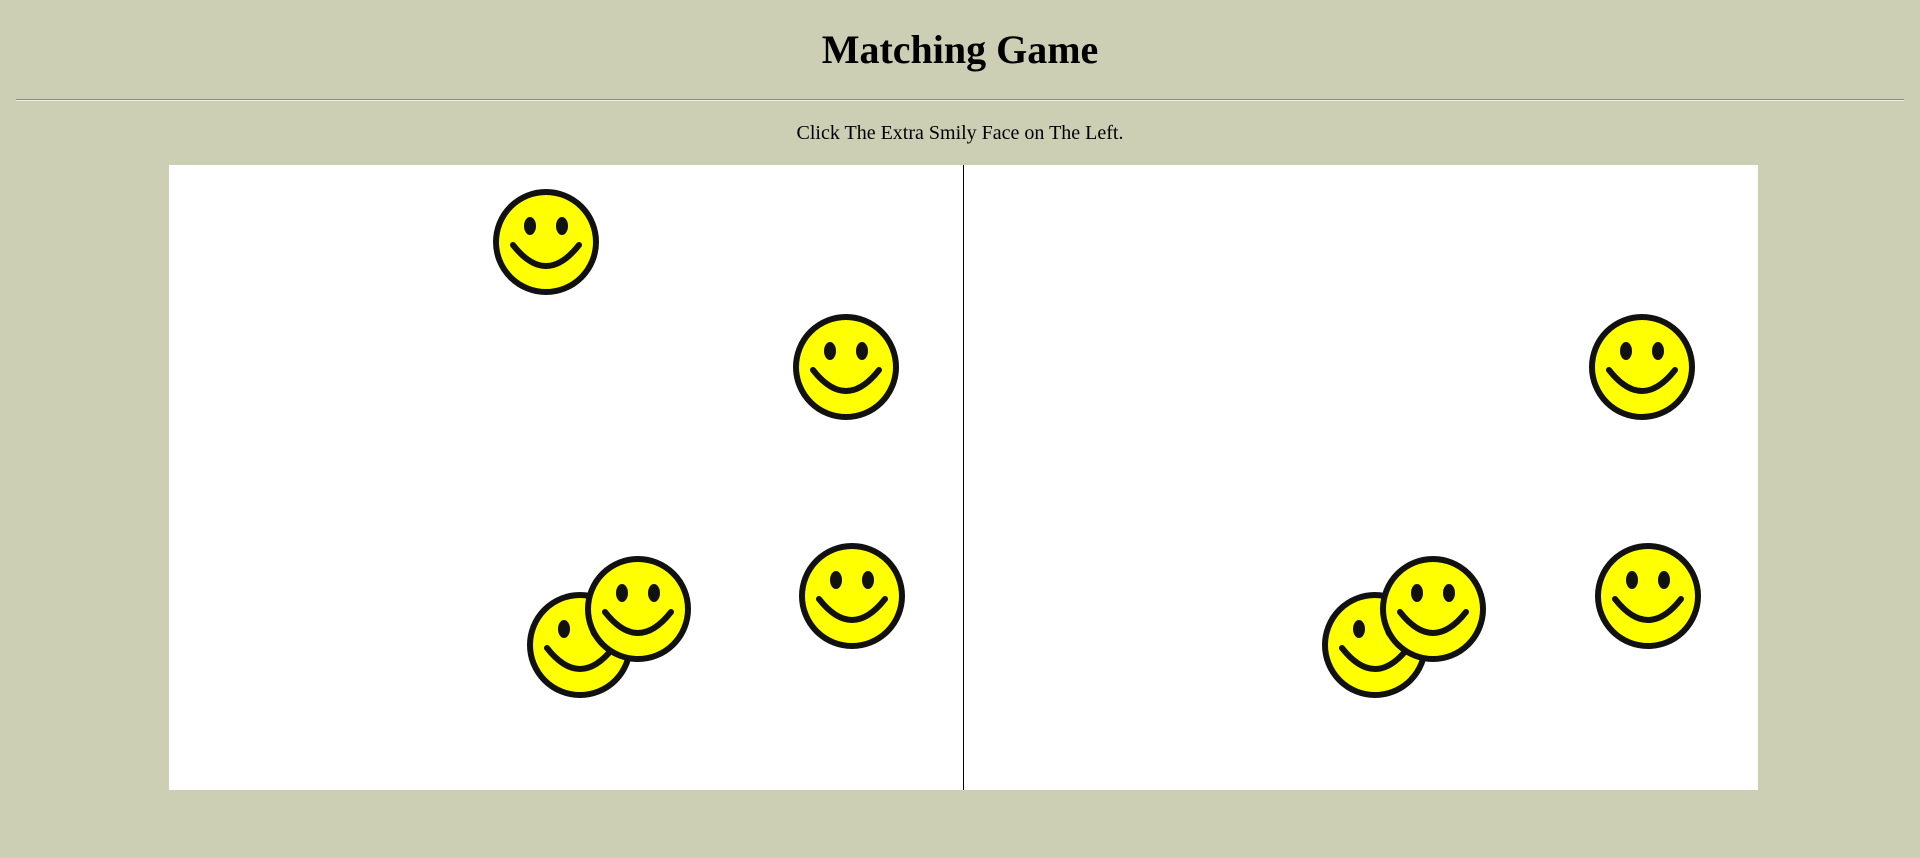 Image resolution: width=1920 pixels, height=858 pixels. What do you see at coordinates (960, 49) in the screenshot?
I see `page-title: Matching Game` at bounding box center [960, 49].